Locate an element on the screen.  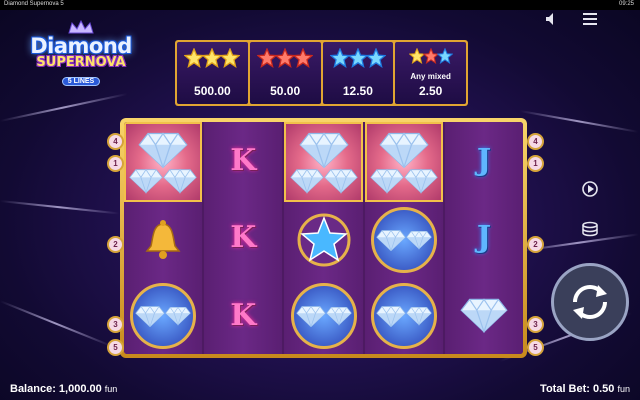
reel: JJ is located at coordinates (483, 238).